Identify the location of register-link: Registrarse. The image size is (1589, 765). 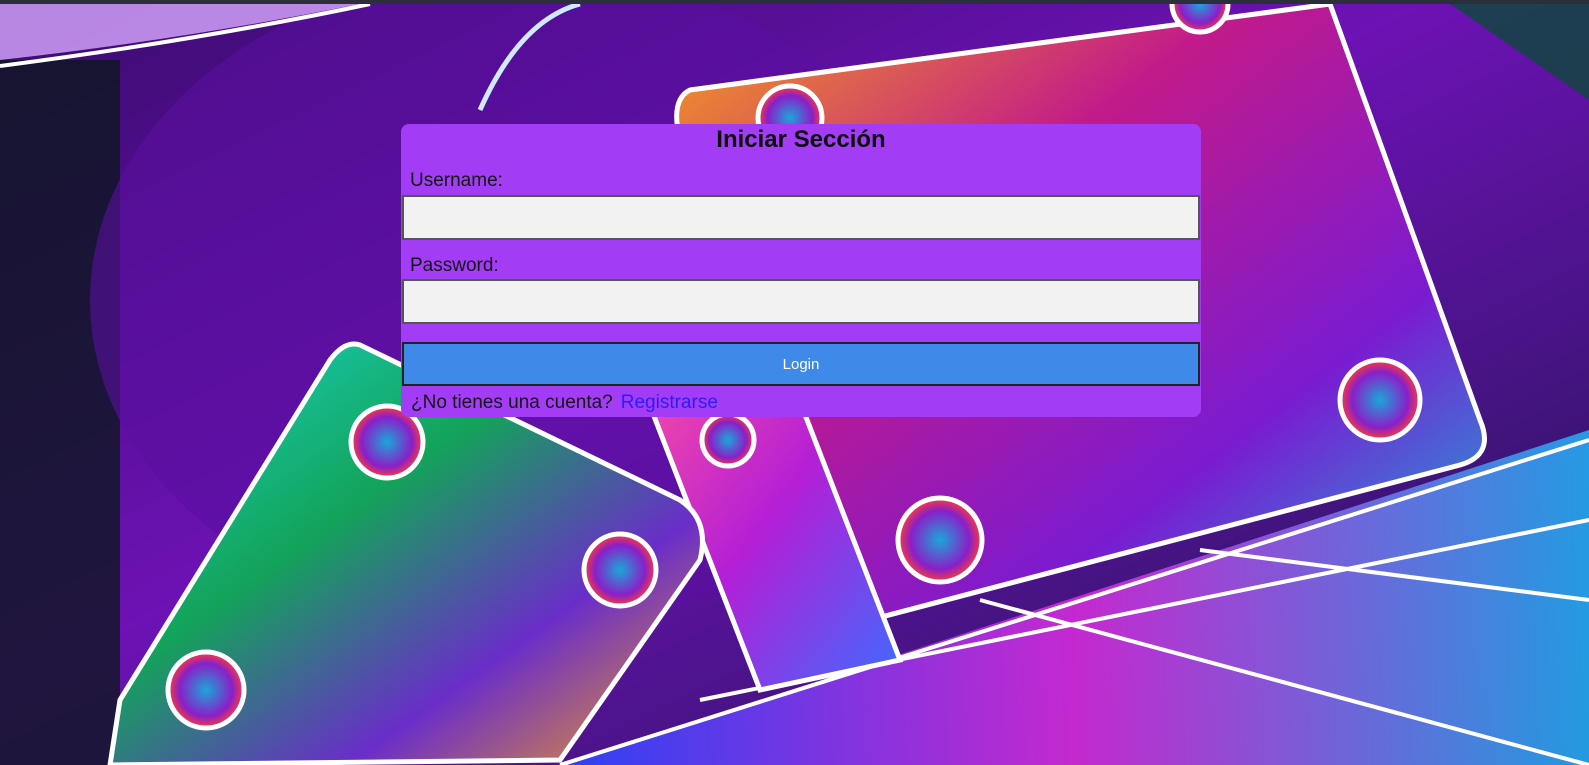
(669, 402).